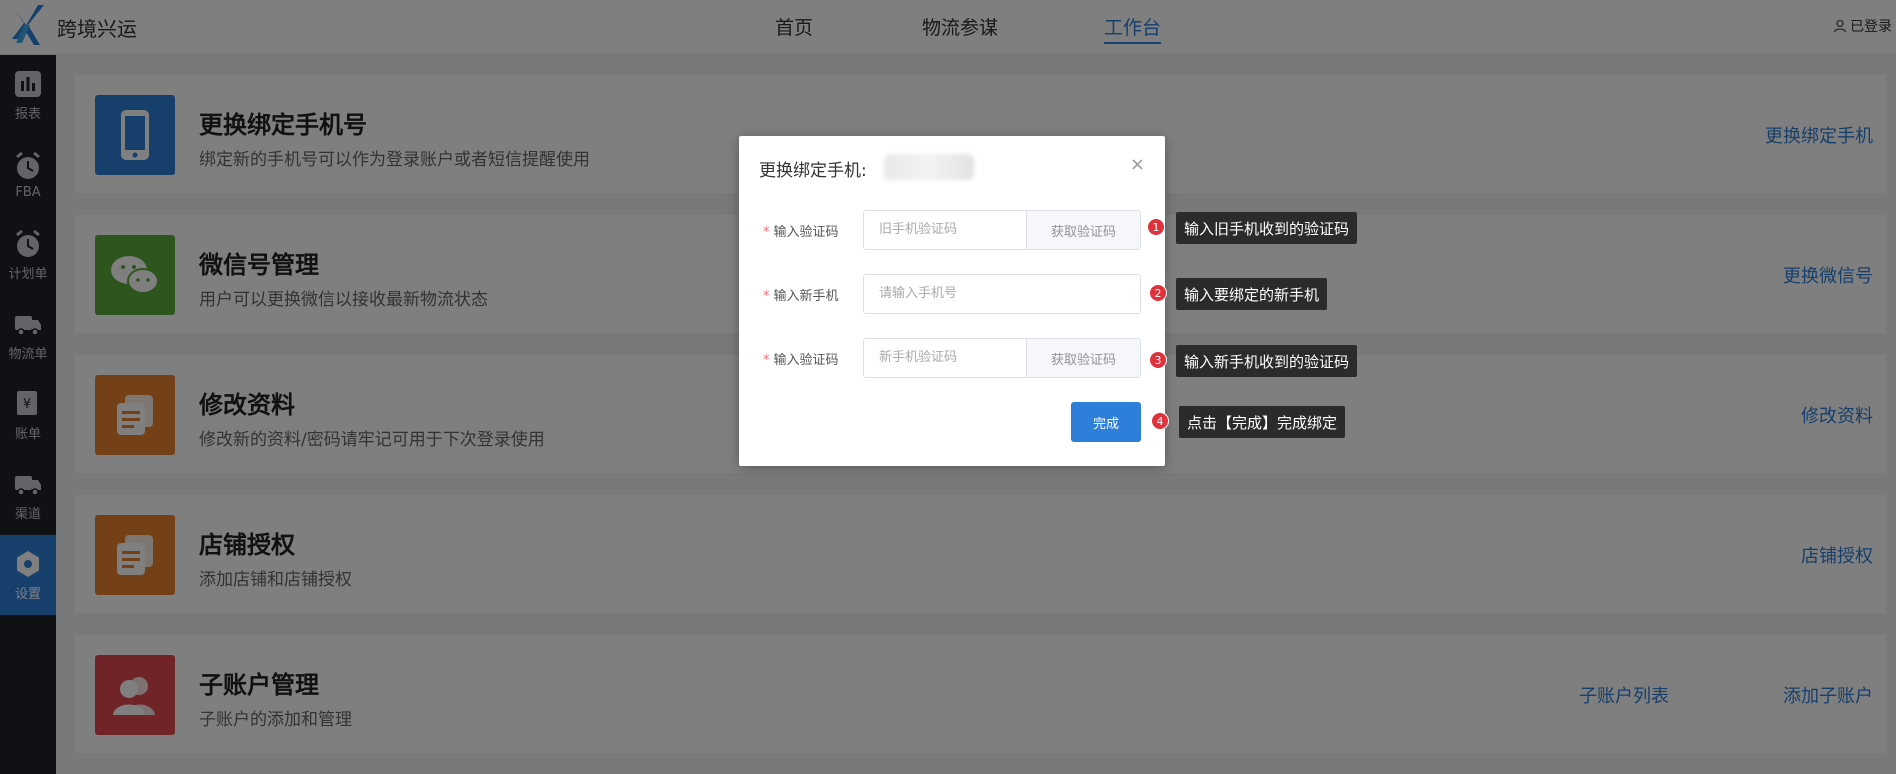 The image size is (1896, 774). Describe the element at coordinates (801, 296) in the screenshot. I see `new-phone-label: * 输入新手机` at that location.